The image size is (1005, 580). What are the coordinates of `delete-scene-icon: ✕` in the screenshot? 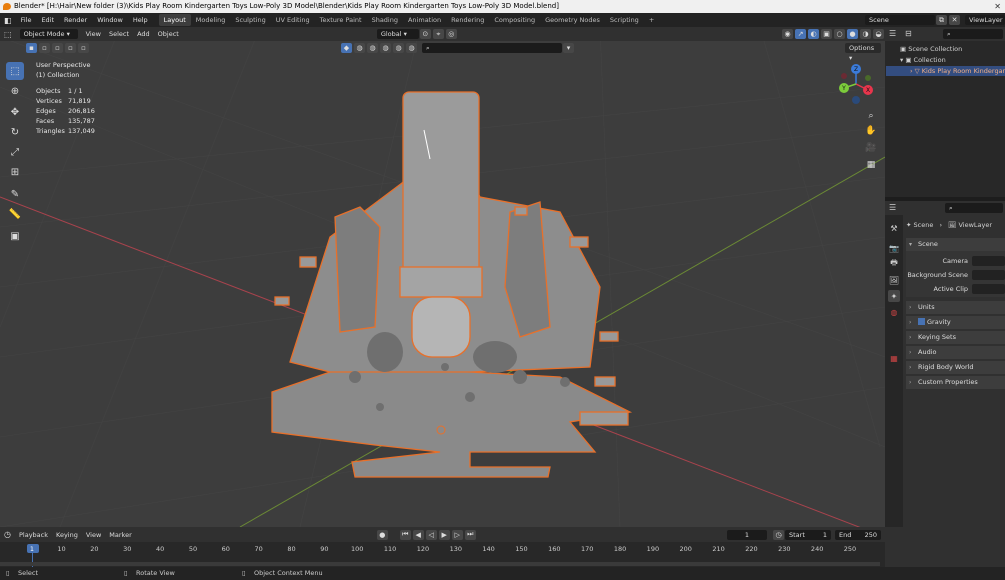 It's located at (954, 20).